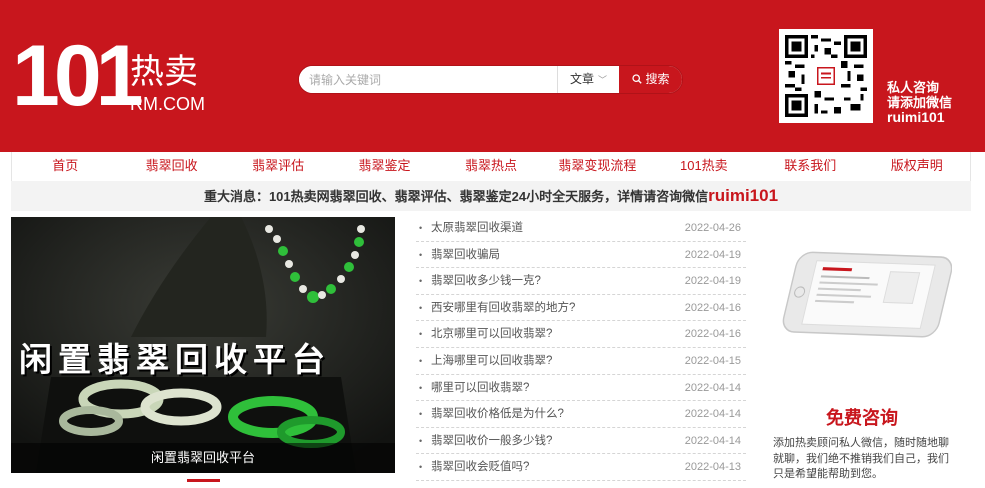 The height and width of the screenshot is (488, 985). Describe the element at coordinates (171, 166) in the screenshot. I see `nav-item-recycle: 翡翠回收` at that location.